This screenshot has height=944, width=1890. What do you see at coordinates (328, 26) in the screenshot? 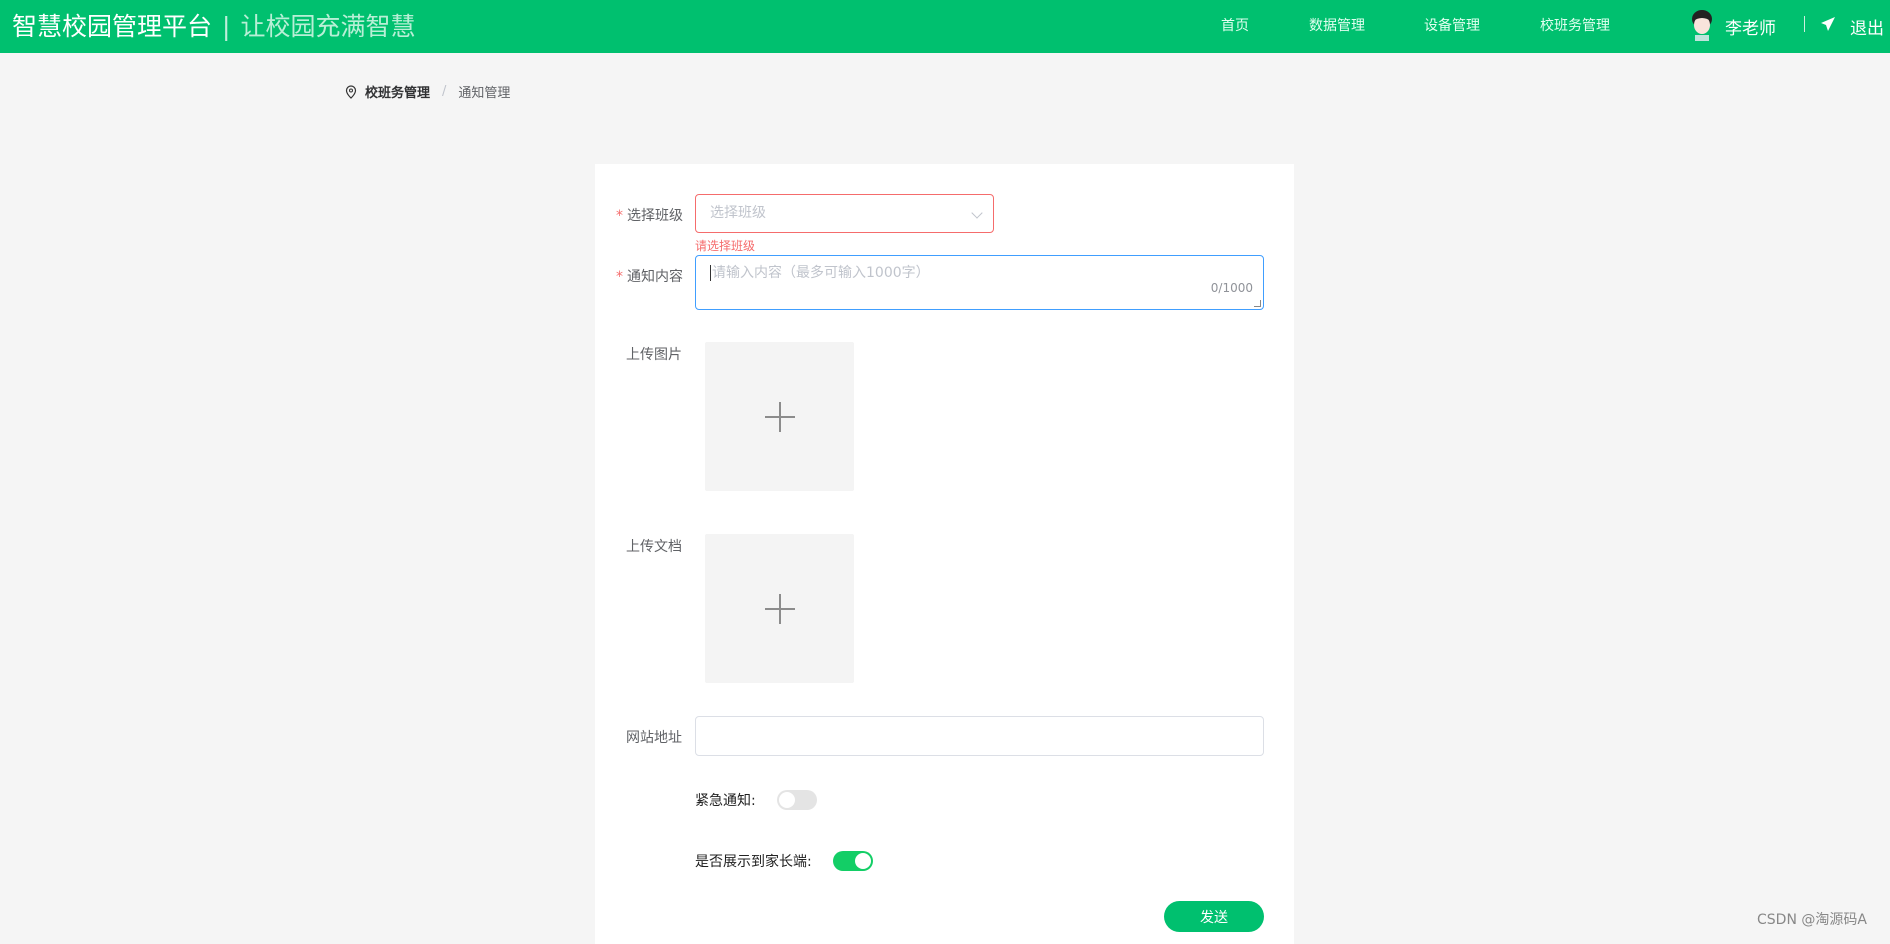
I see `slogan: 让校园充满智慧` at bounding box center [328, 26].